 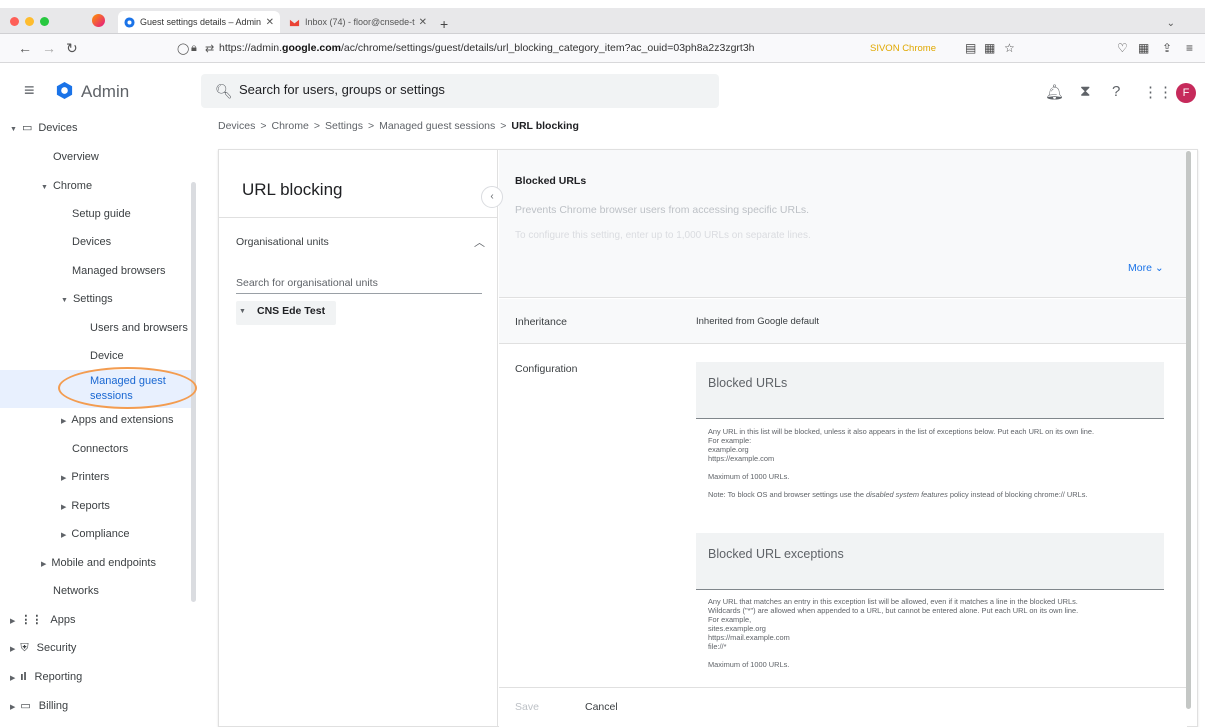 I want to click on sidebar-item-mobile-and-endpoints: ▶ Mobile and endpoints, so click(x=98, y=563).